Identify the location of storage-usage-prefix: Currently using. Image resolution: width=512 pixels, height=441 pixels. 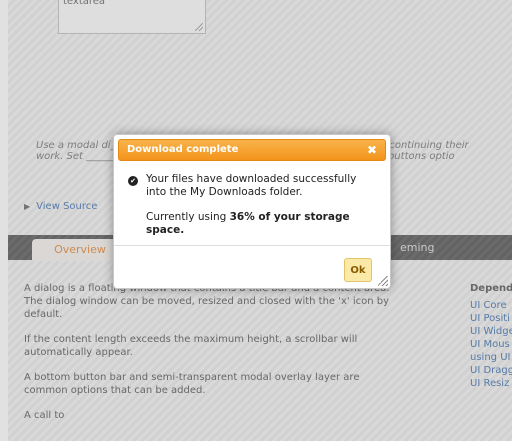
(188, 217).